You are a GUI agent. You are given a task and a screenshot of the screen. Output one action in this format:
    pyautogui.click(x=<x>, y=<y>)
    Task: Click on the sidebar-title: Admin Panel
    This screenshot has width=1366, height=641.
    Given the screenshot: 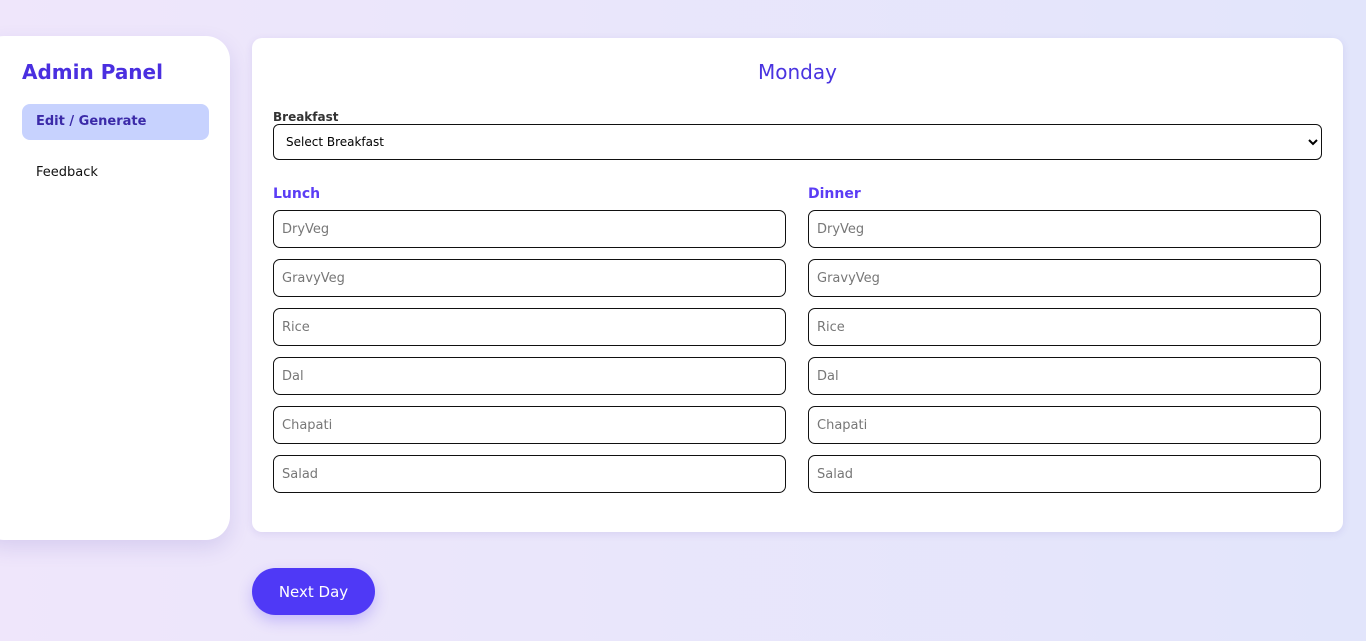 What is the action you would take?
    pyautogui.click(x=92, y=72)
    